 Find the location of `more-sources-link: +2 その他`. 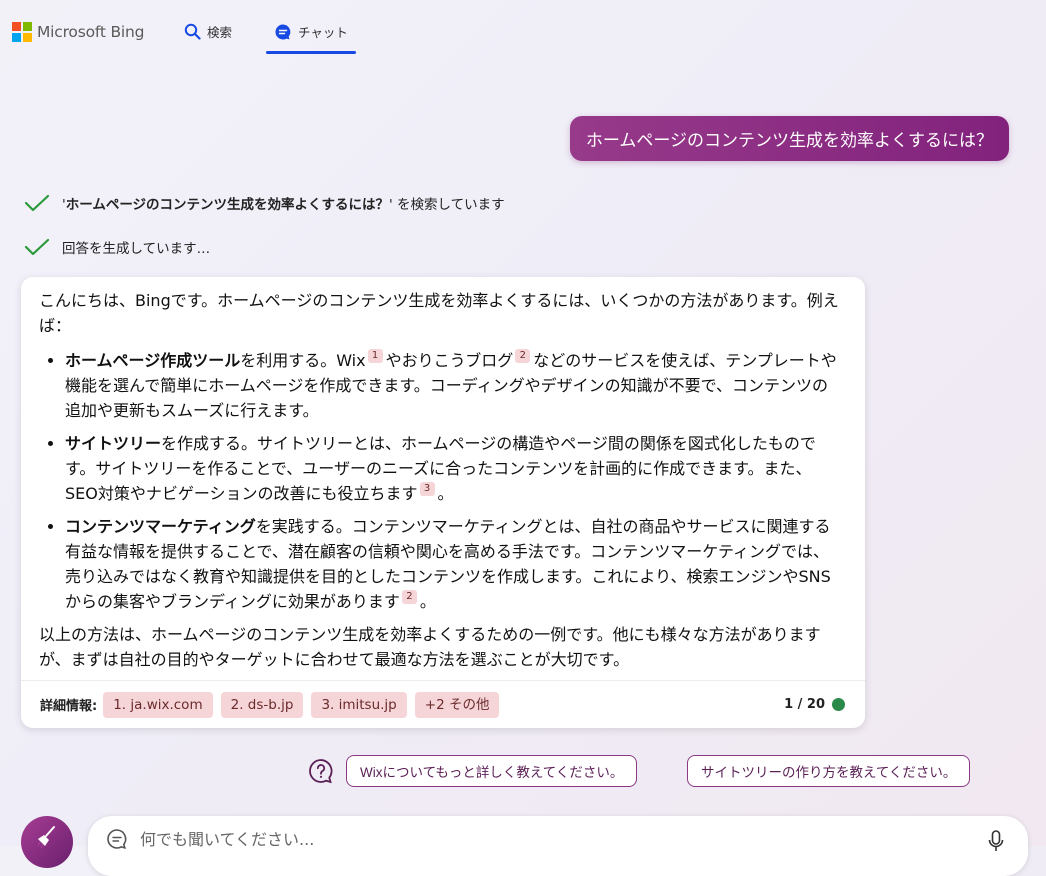

more-sources-link: +2 その他 is located at coordinates (457, 704).